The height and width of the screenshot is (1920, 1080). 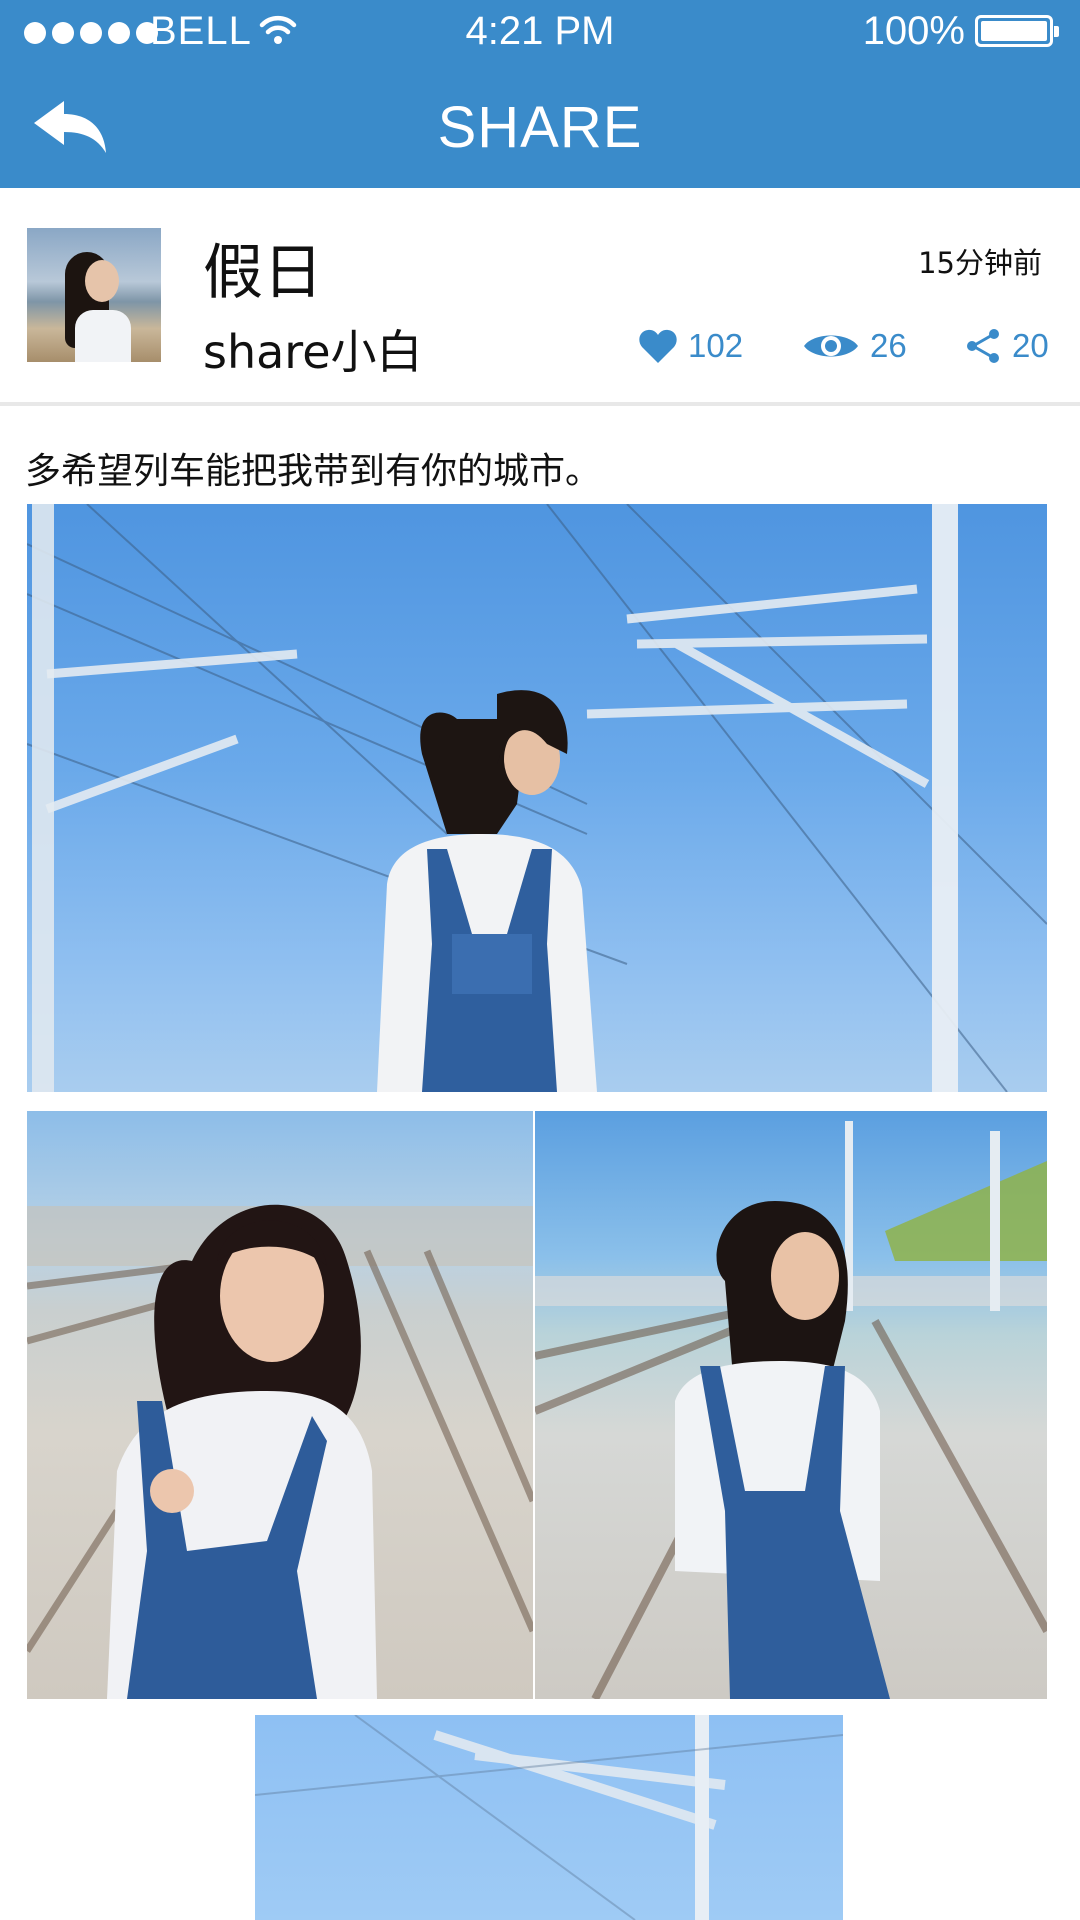 I want to click on share-count: 20, so click(x=1030, y=345).